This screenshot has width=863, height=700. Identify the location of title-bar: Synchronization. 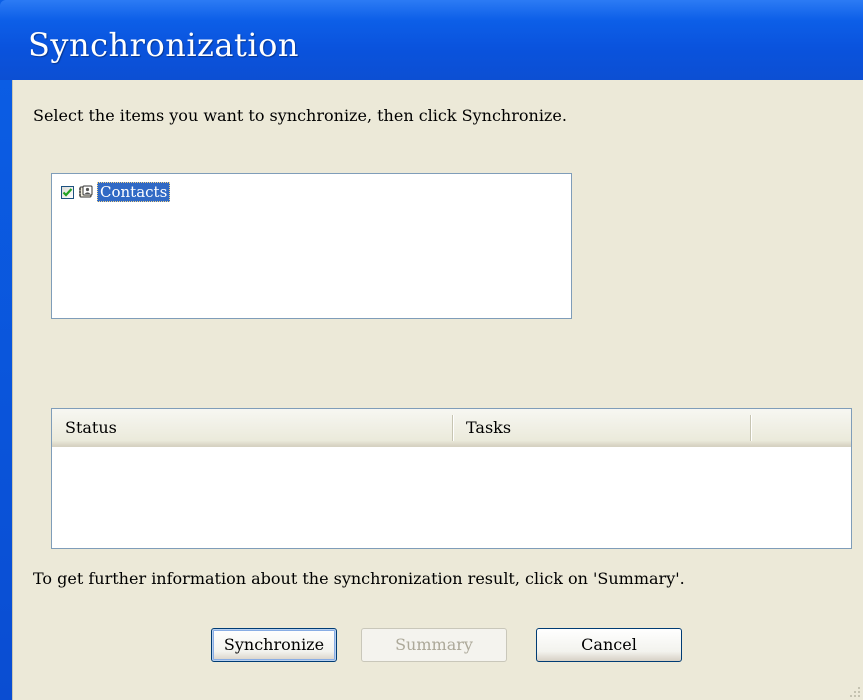
(431, 40).